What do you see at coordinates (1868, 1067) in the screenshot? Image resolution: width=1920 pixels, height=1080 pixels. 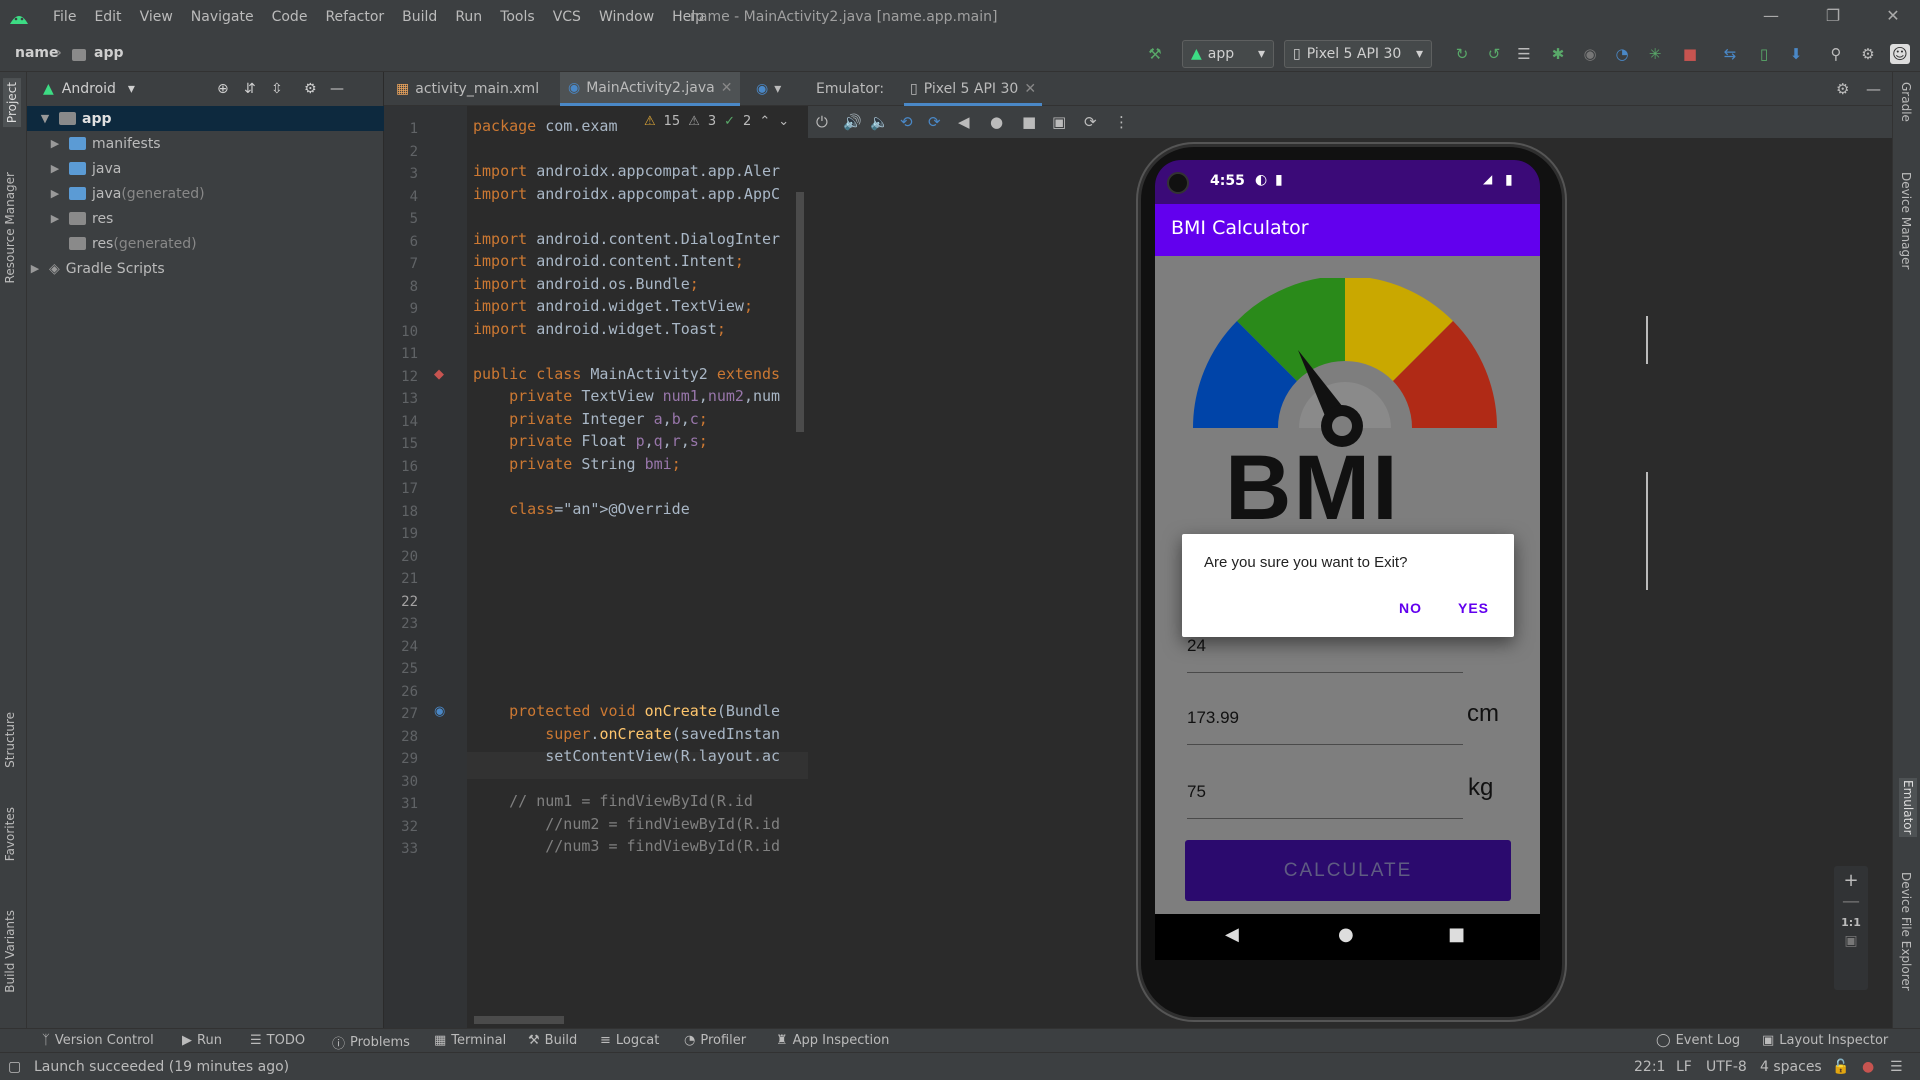 I see `error-icon: ●` at bounding box center [1868, 1067].